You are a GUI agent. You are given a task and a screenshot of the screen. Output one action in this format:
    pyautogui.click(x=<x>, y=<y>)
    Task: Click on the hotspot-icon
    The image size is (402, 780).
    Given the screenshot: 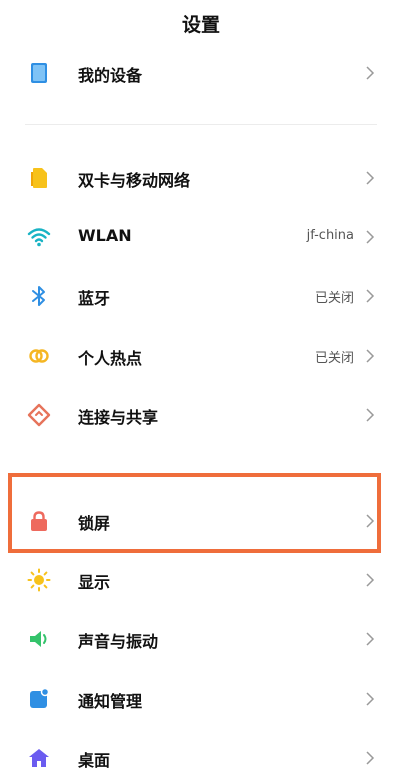 What is the action you would take?
    pyautogui.click(x=39, y=356)
    